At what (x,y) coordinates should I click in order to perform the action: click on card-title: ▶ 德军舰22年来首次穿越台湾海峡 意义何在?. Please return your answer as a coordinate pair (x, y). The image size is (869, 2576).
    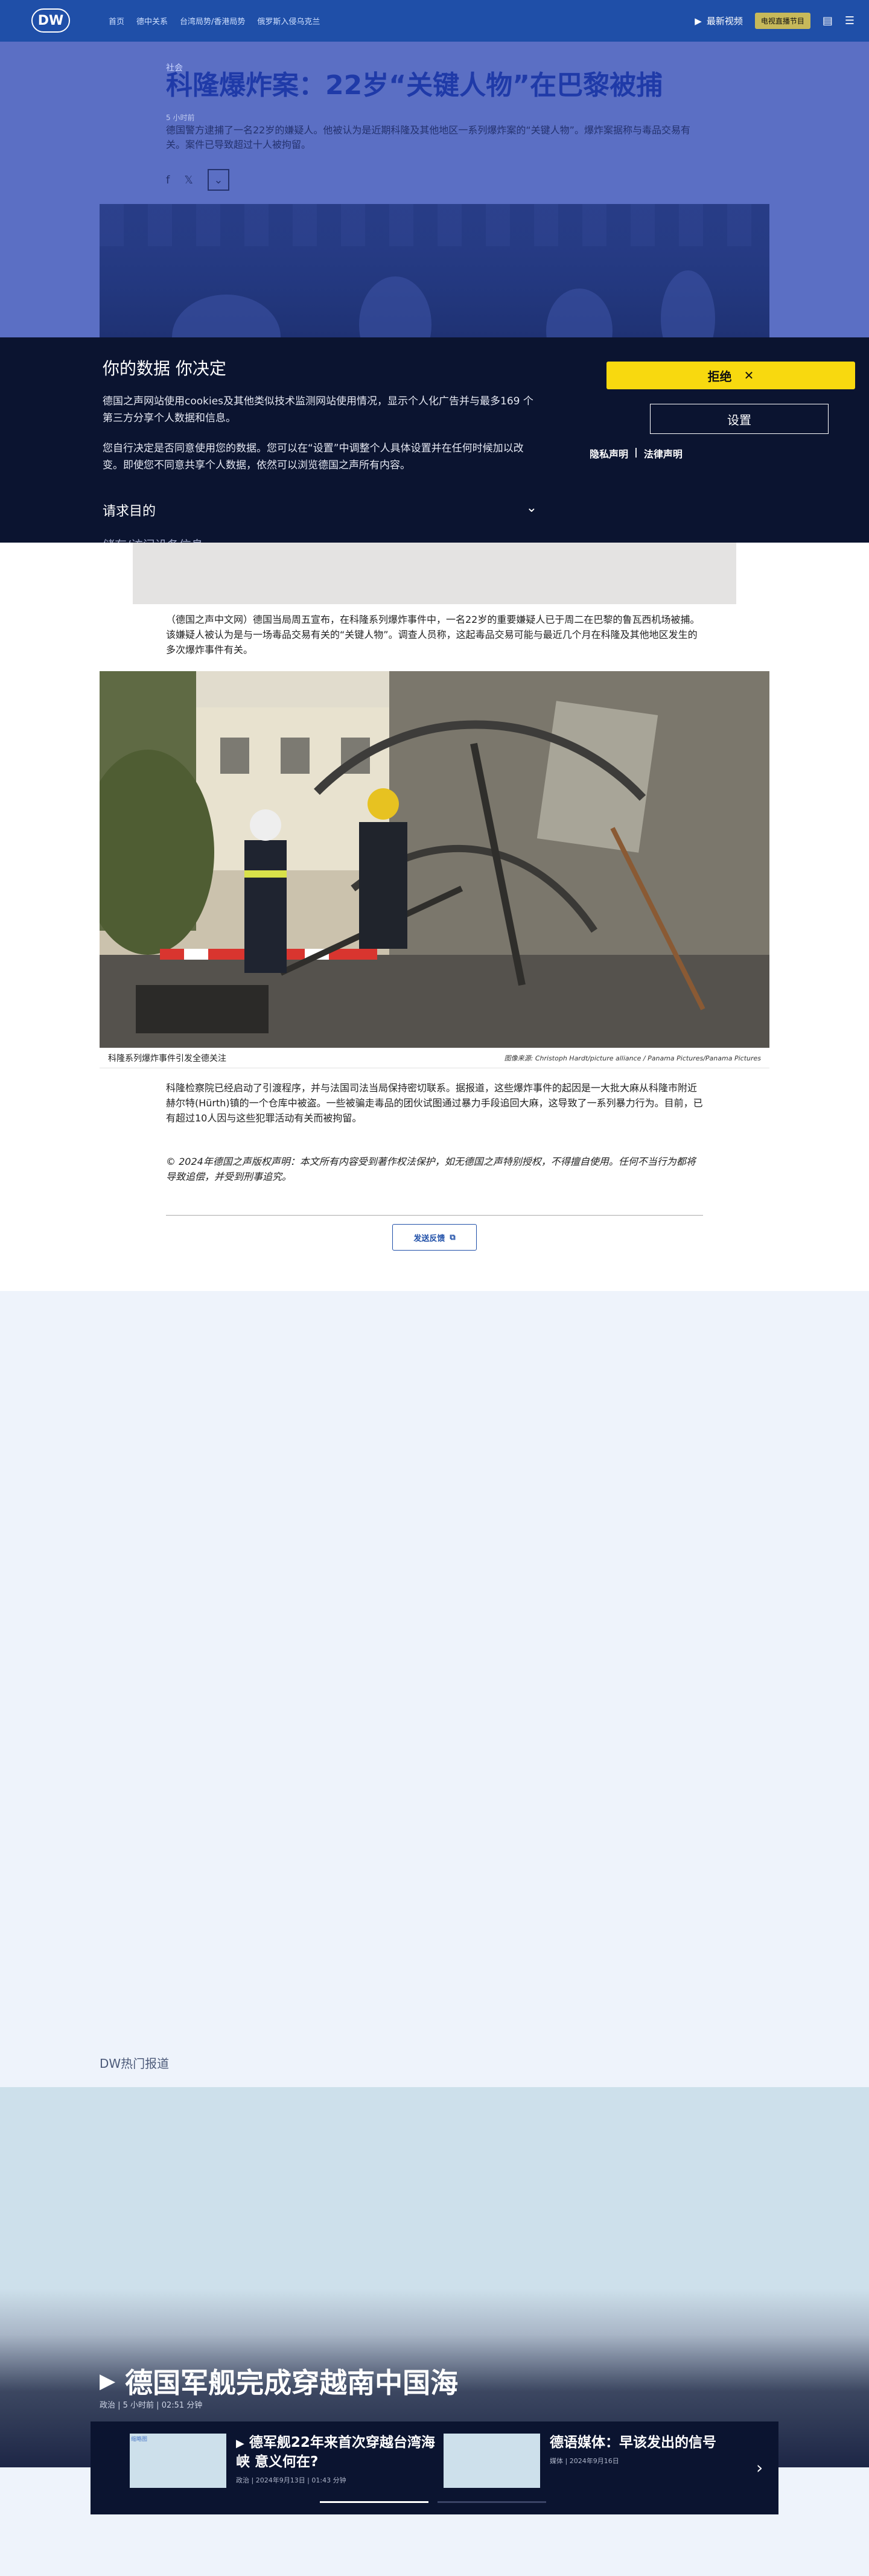
    Looking at the image, I should click on (338, 2453).